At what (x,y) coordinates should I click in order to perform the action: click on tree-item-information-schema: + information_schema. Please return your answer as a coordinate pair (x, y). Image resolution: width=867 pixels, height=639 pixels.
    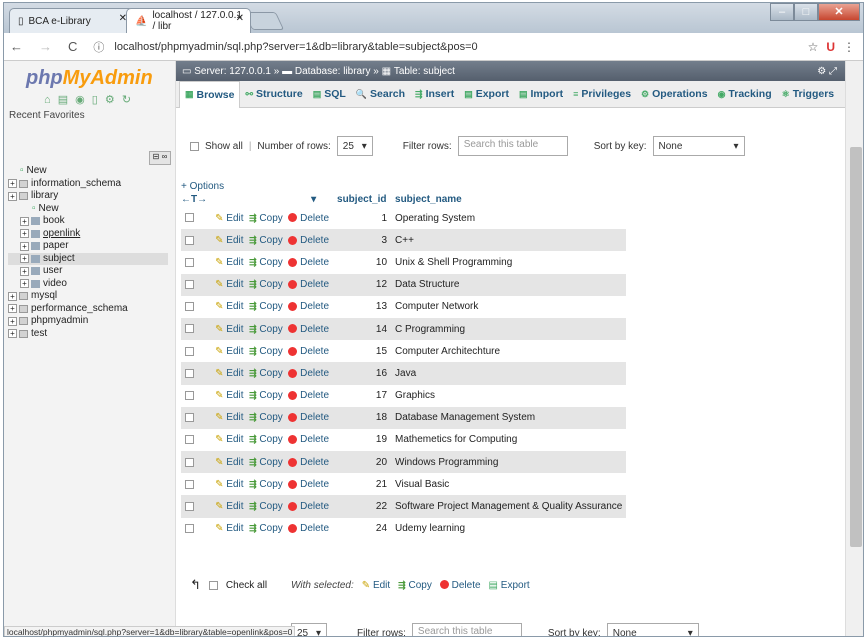
    Looking at the image, I should click on (88, 184).